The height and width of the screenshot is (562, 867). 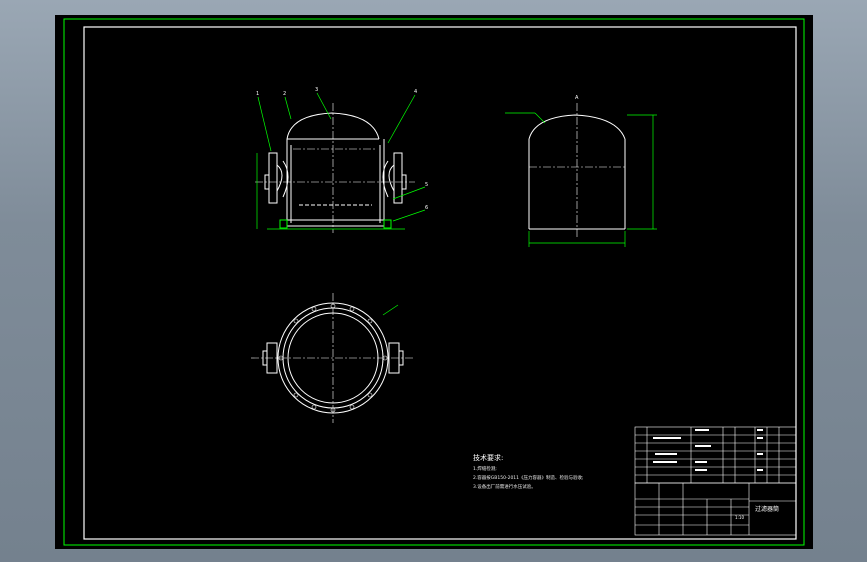 I want to click on top-view-leader, so click(x=390, y=310).